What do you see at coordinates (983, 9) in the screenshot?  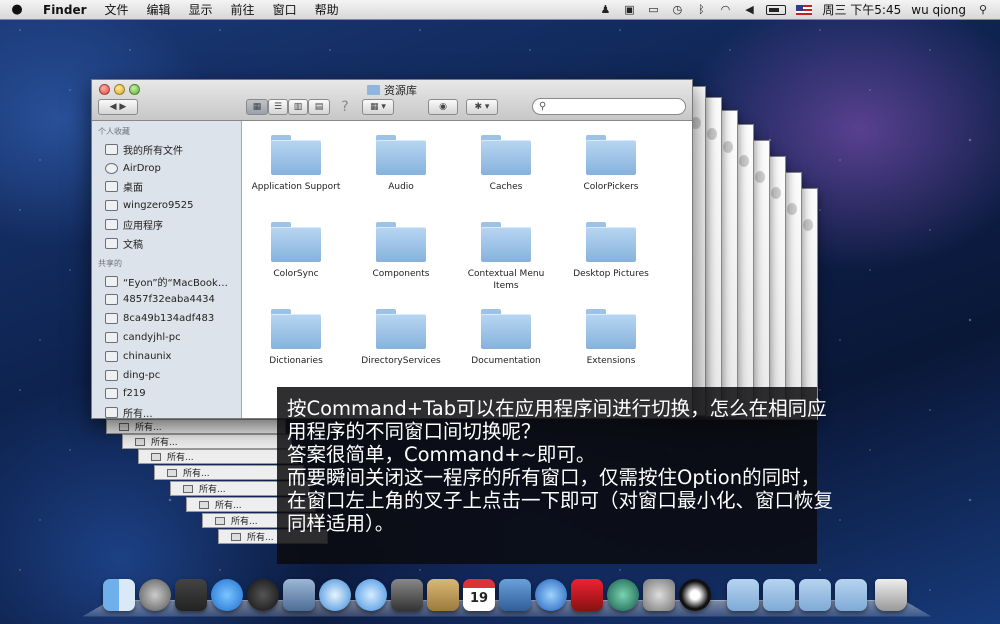 I see `spotlight-search-icon: ⚲` at bounding box center [983, 9].